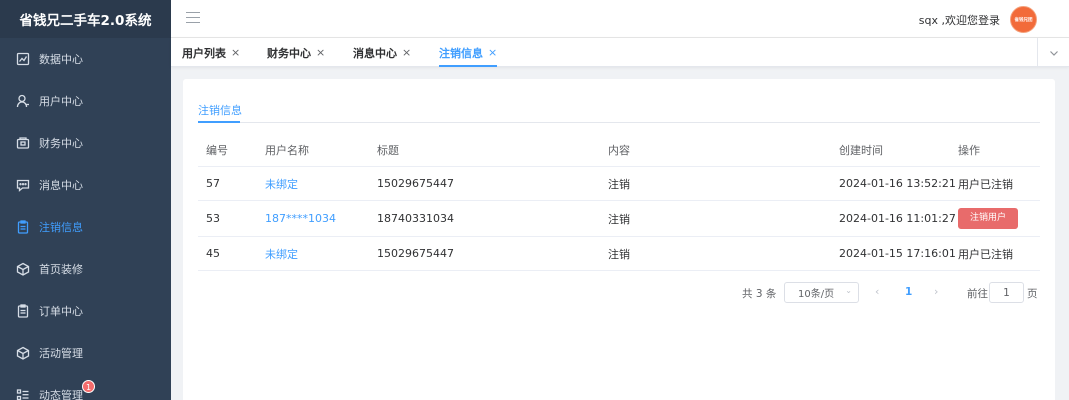 The image size is (1069, 400). I want to click on column-header-id: 编号, so click(217, 150).